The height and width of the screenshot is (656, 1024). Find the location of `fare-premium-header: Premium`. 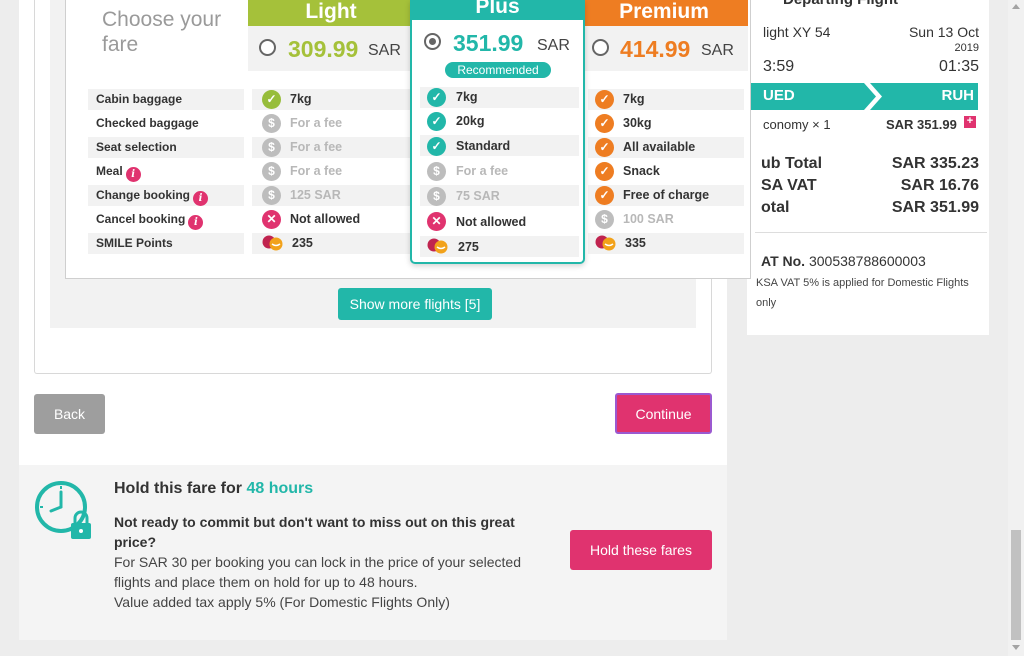

fare-premium-header: Premium is located at coordinates (664, 13).